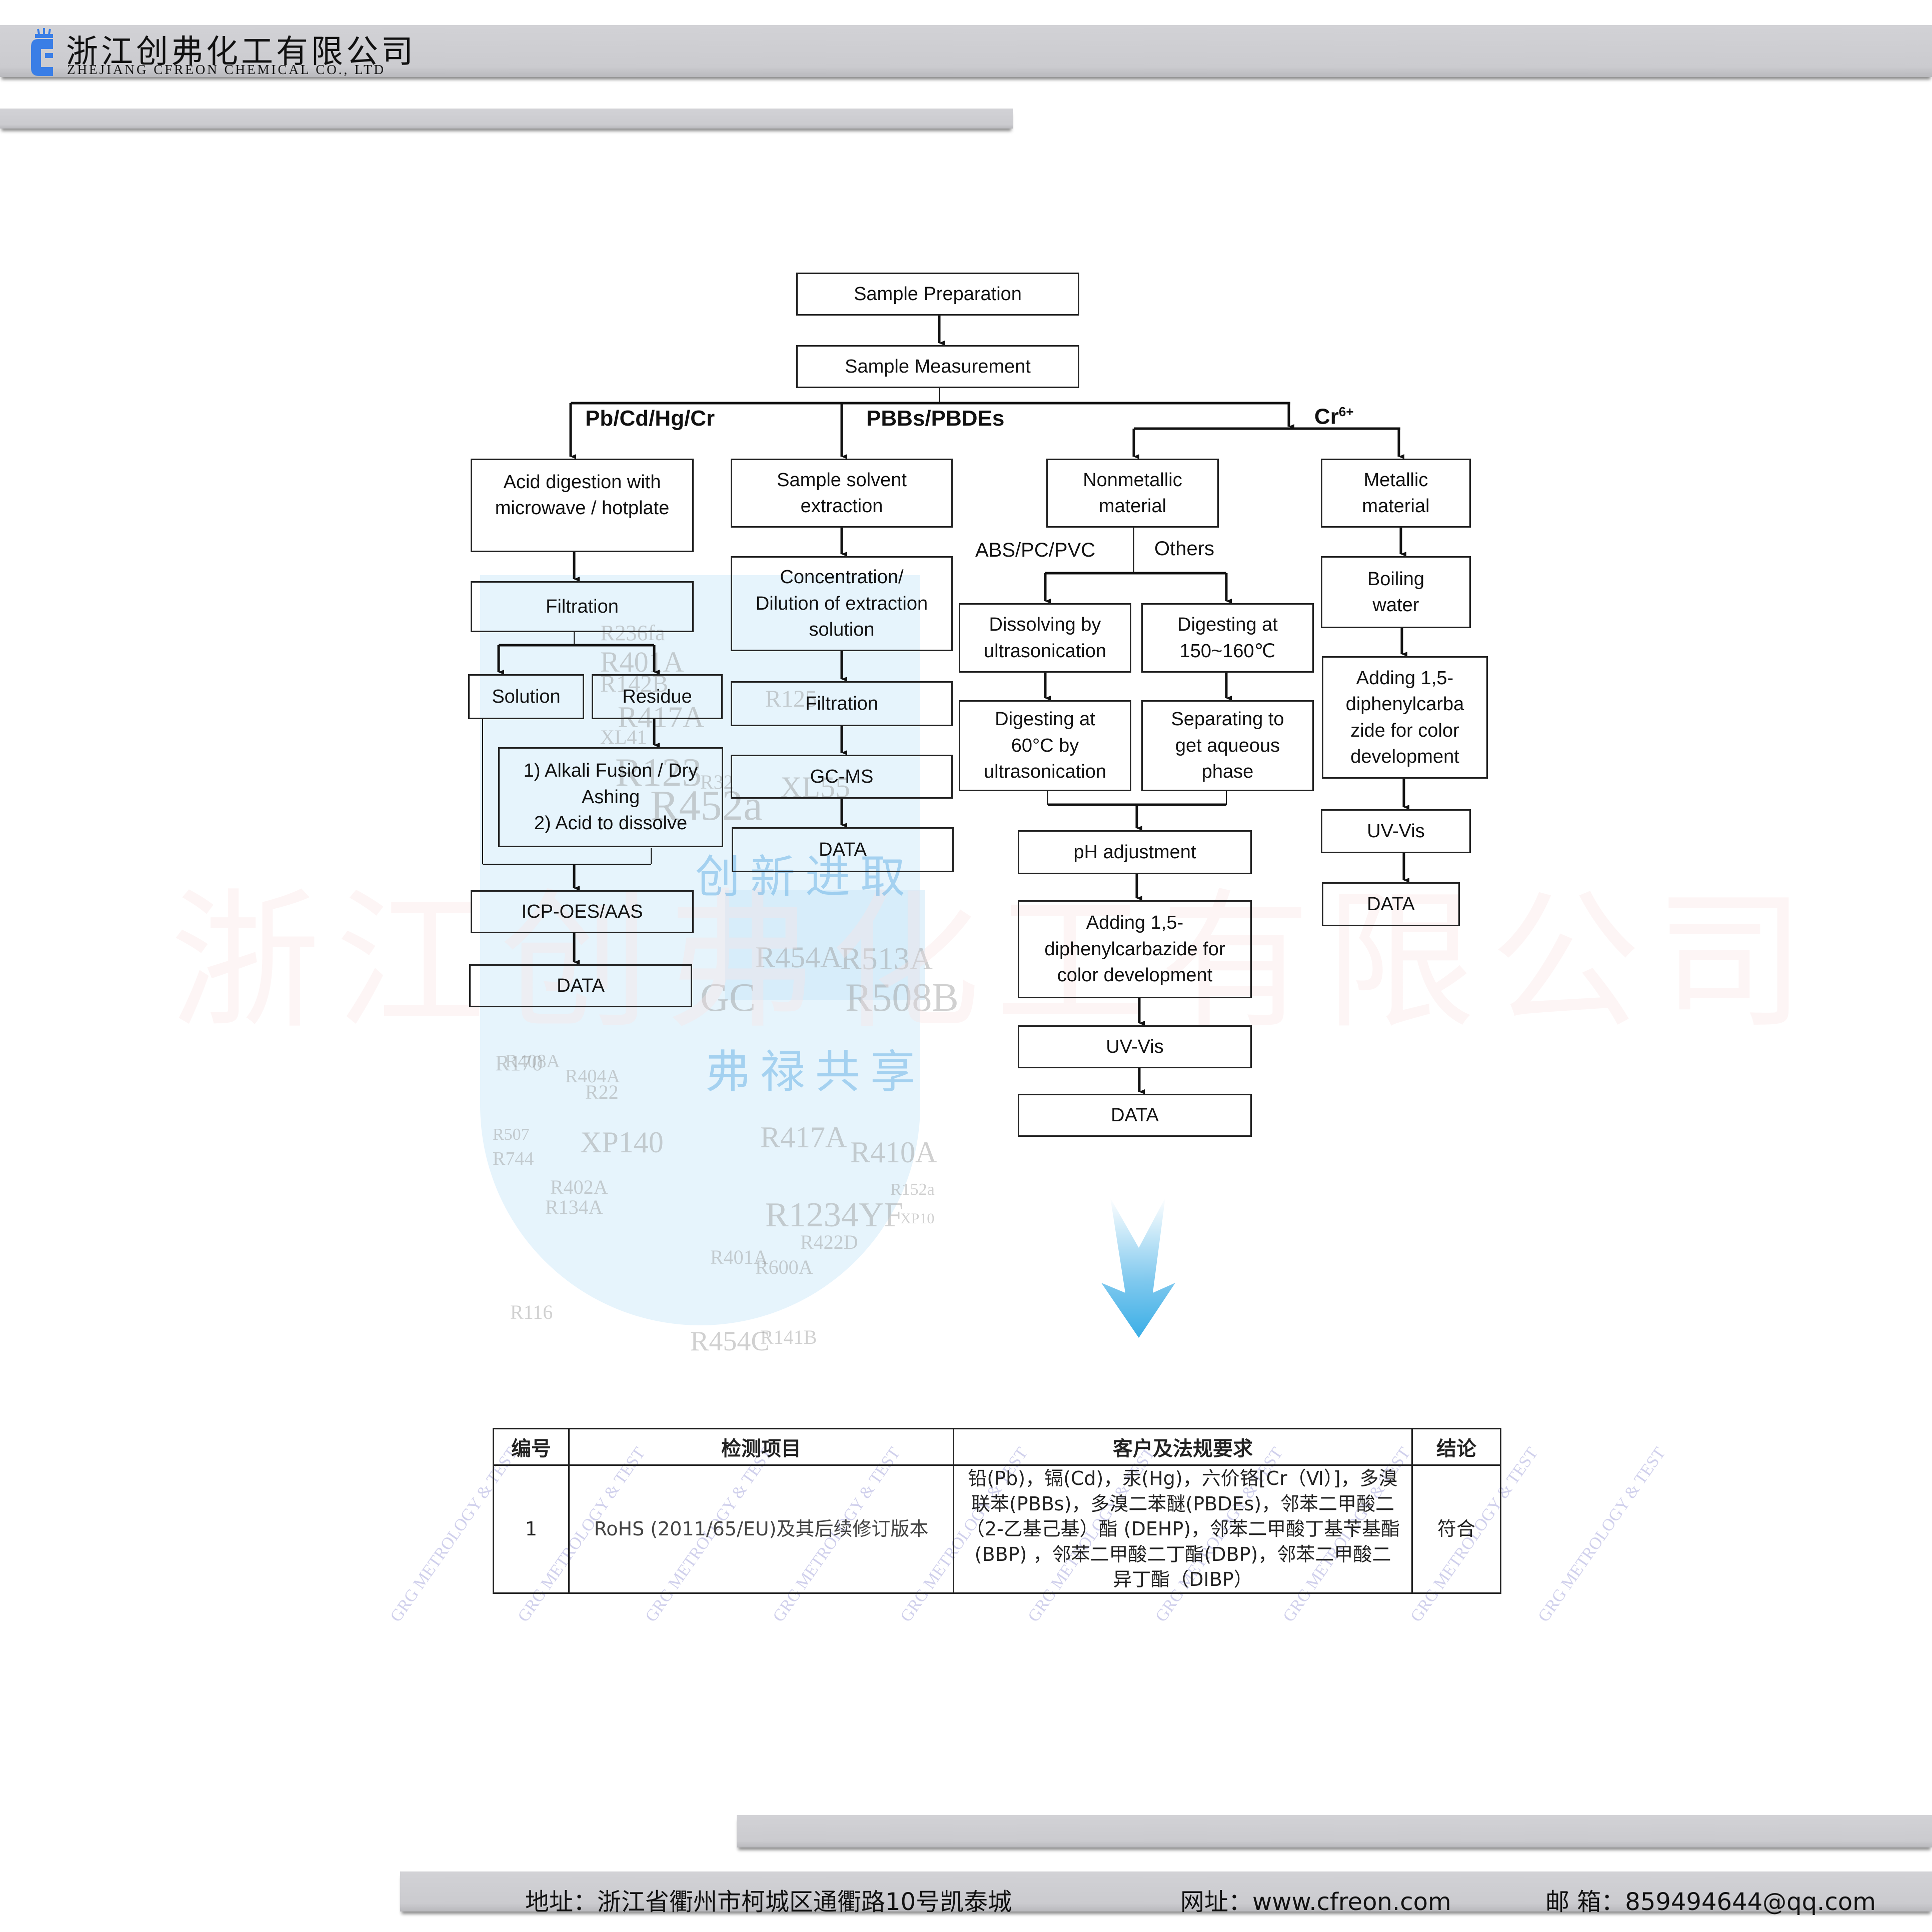 This screenshot has width=1932, height=1932. What do you see at coordinates (1045, 638) in the screenshot?
I see `step-dissolving-ultrasonication: Dissolving by ultrasonication` at bounding box center [1045, 638].